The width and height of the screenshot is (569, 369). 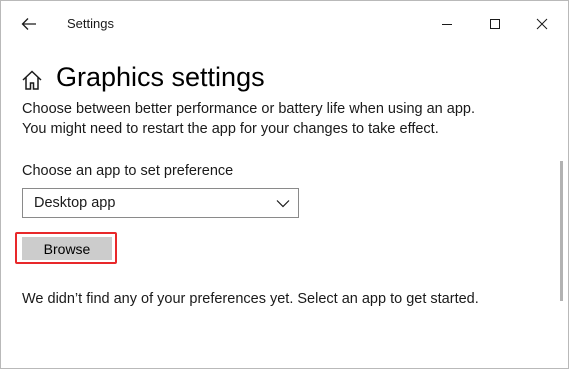 What do you see at coordinates (75, 203) in the screenshot?
I see `app-type-selected: Desktop app` at bounding box center [75, 203].